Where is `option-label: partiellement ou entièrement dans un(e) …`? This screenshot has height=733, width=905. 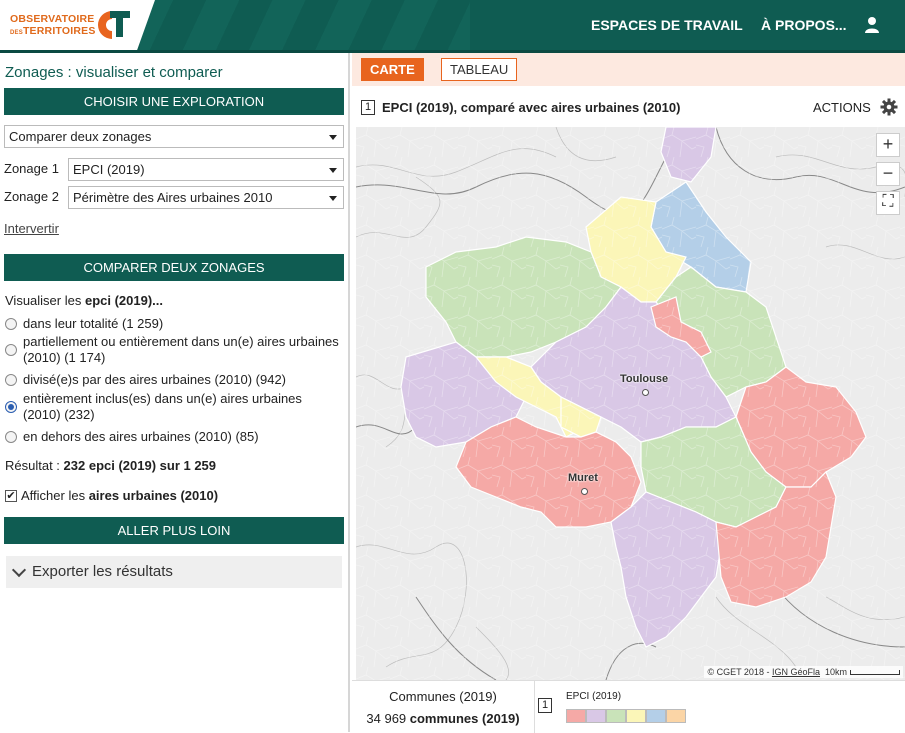
option-label: partiellement ou entièrement dans un(e) … is located at coordinates (181, 349).